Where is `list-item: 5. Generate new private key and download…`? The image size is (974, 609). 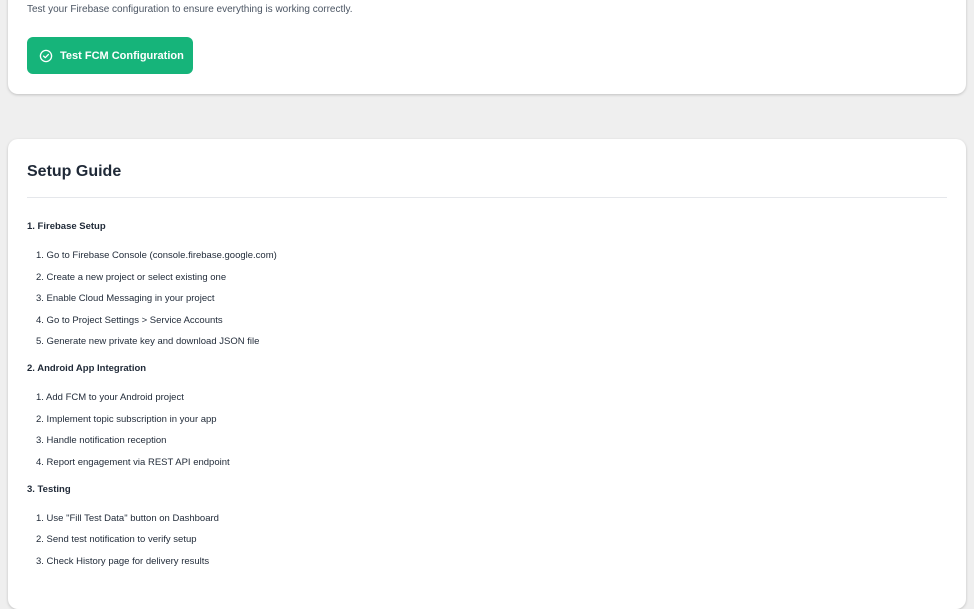 list-item: 5. Generate new private key and download… is located at coordinates (148, 341).